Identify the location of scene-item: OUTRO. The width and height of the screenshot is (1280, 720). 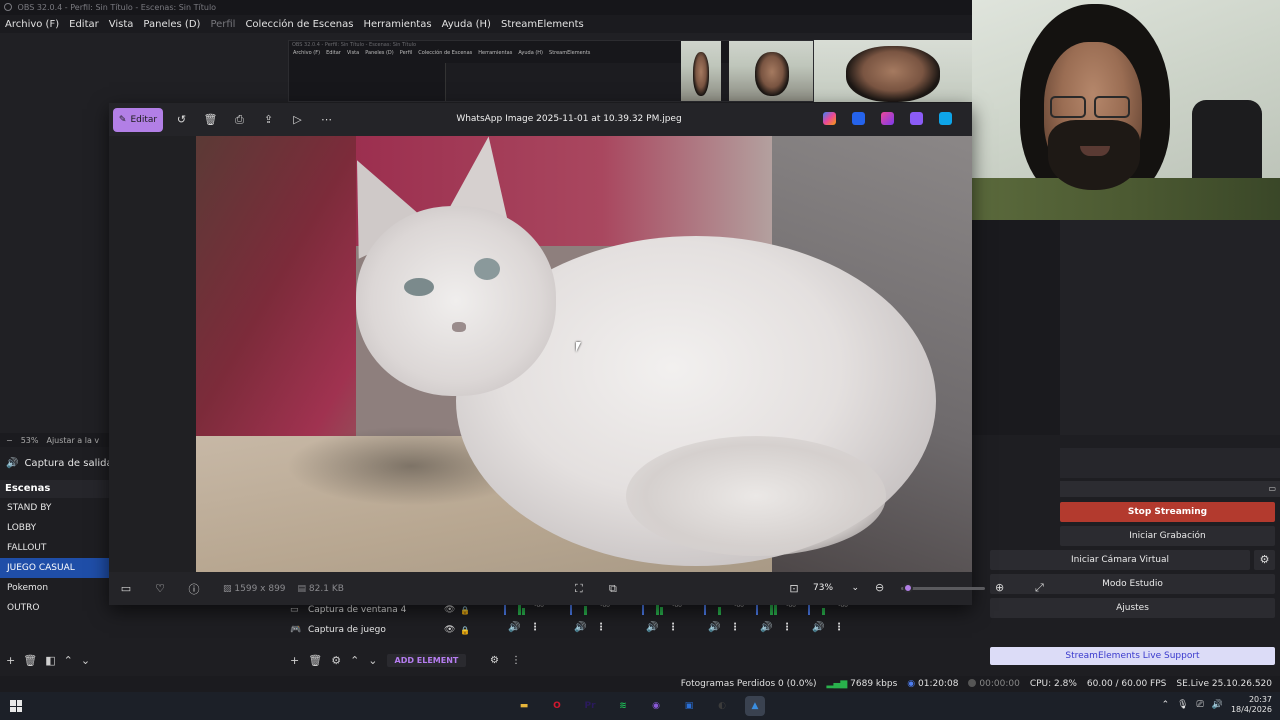
(54, 608).